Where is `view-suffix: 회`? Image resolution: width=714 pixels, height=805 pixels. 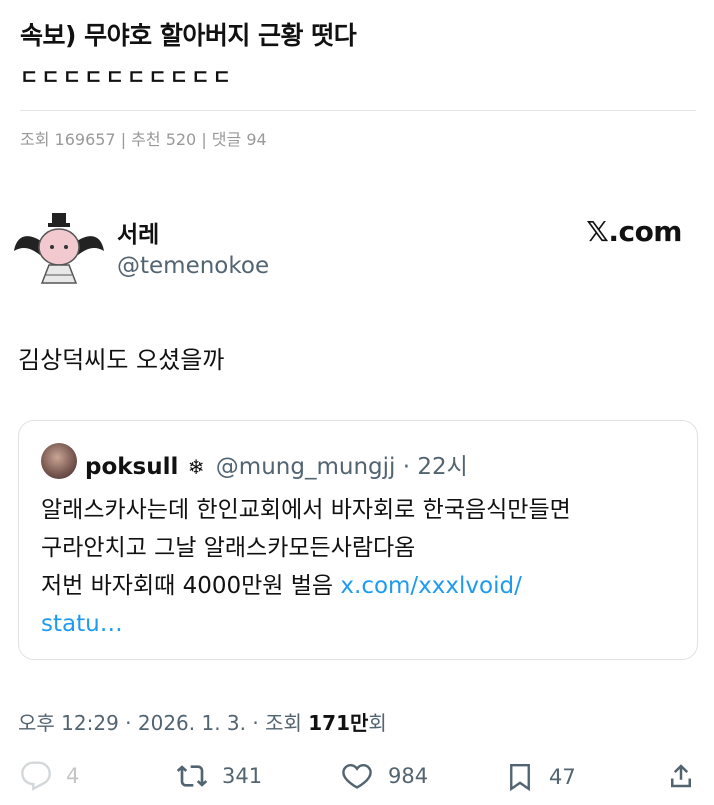 view-suffix: 회 is located at coordinates (377, 723).